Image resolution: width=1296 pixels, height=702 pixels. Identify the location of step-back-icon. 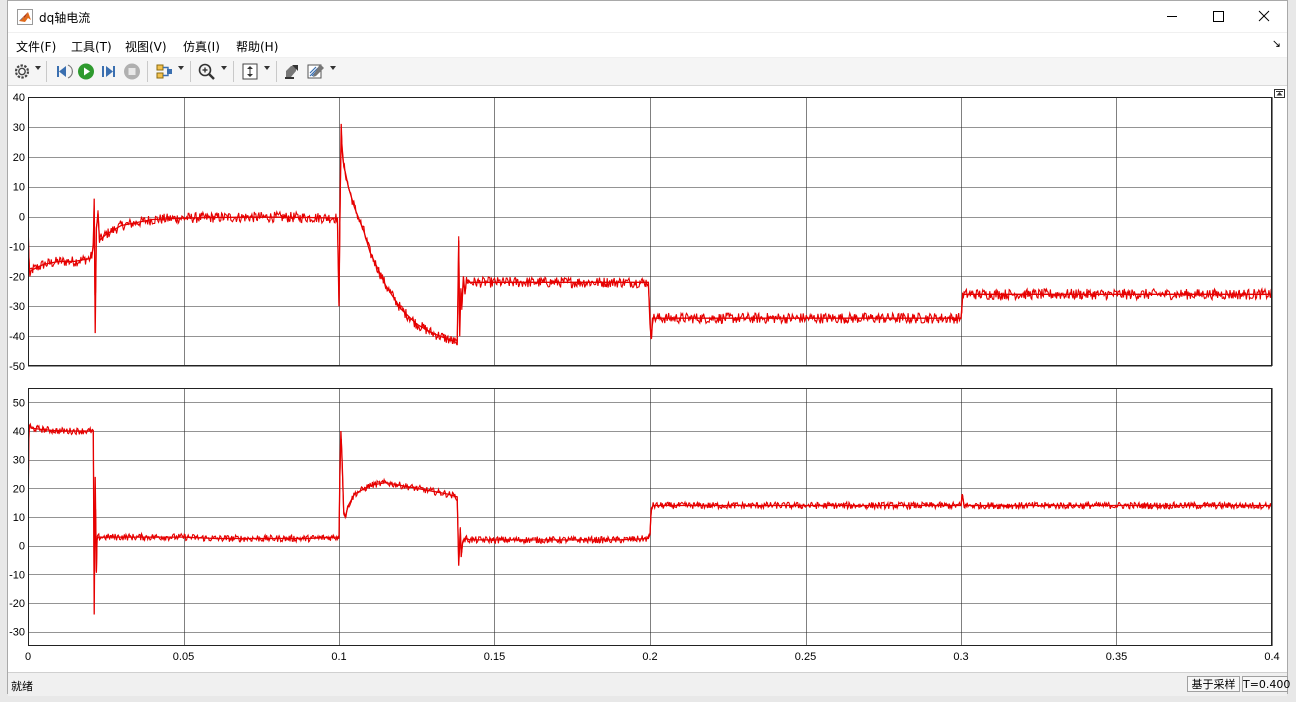
(63, 71).